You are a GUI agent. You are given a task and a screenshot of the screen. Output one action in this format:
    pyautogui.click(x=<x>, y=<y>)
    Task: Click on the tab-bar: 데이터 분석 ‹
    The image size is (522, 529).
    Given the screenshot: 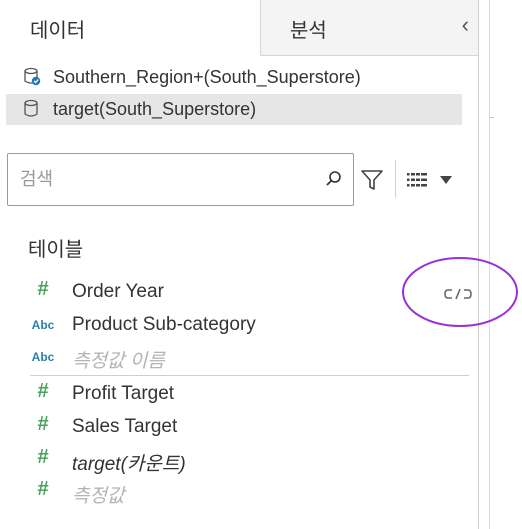 What is the action you would take?
    pyautogui.click(x=239, y=28)
    